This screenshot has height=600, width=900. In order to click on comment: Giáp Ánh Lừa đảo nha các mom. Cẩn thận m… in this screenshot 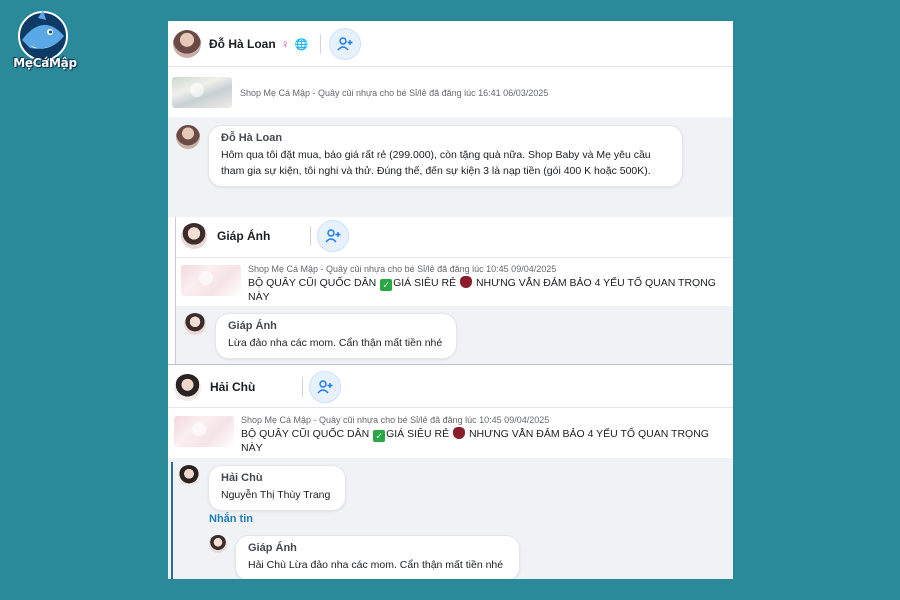, I will do `click(320, 336)`.